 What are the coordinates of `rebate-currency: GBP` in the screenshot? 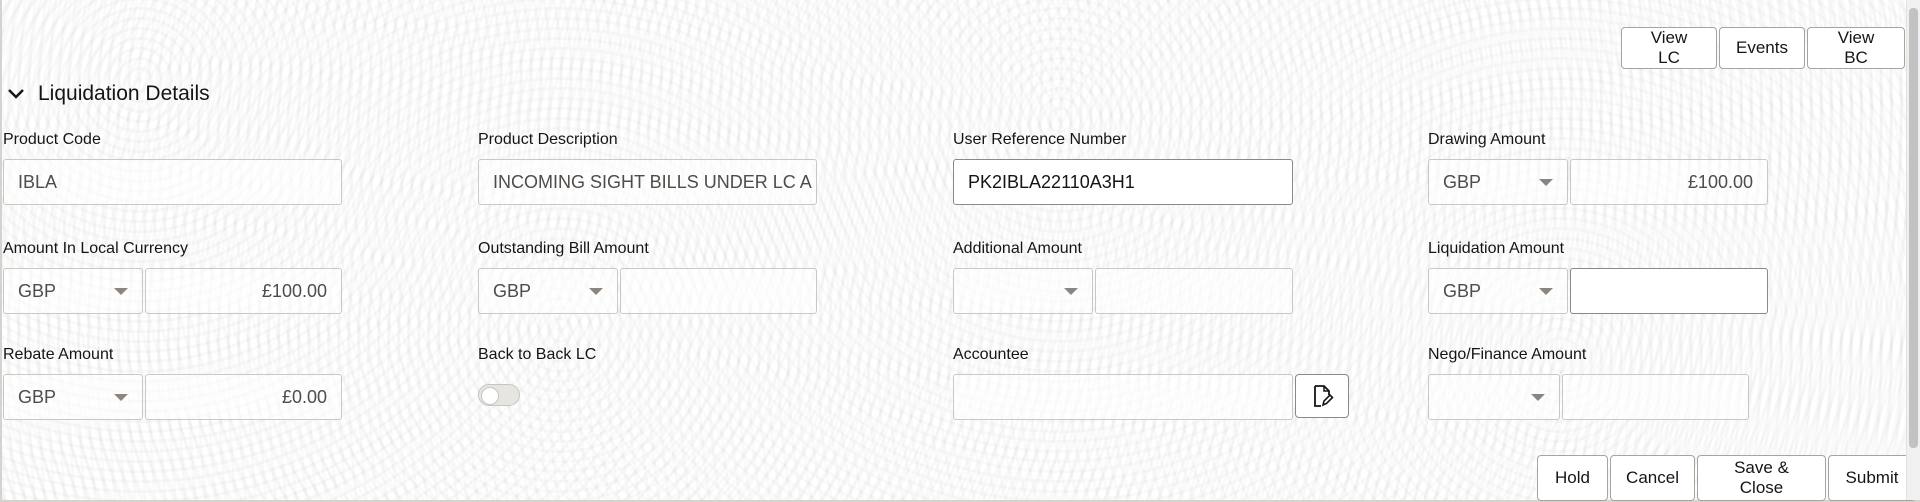 It's located at (37, 396).